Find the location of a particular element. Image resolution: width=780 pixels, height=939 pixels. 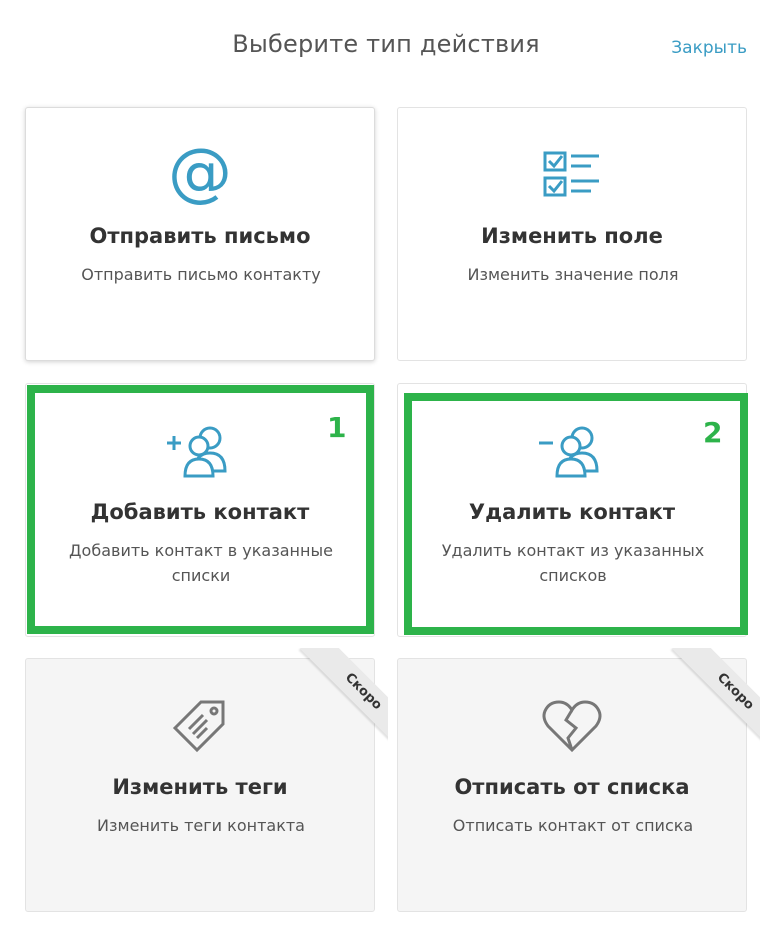

annotation-number-1: 1 is located at coordinates (337, 427).